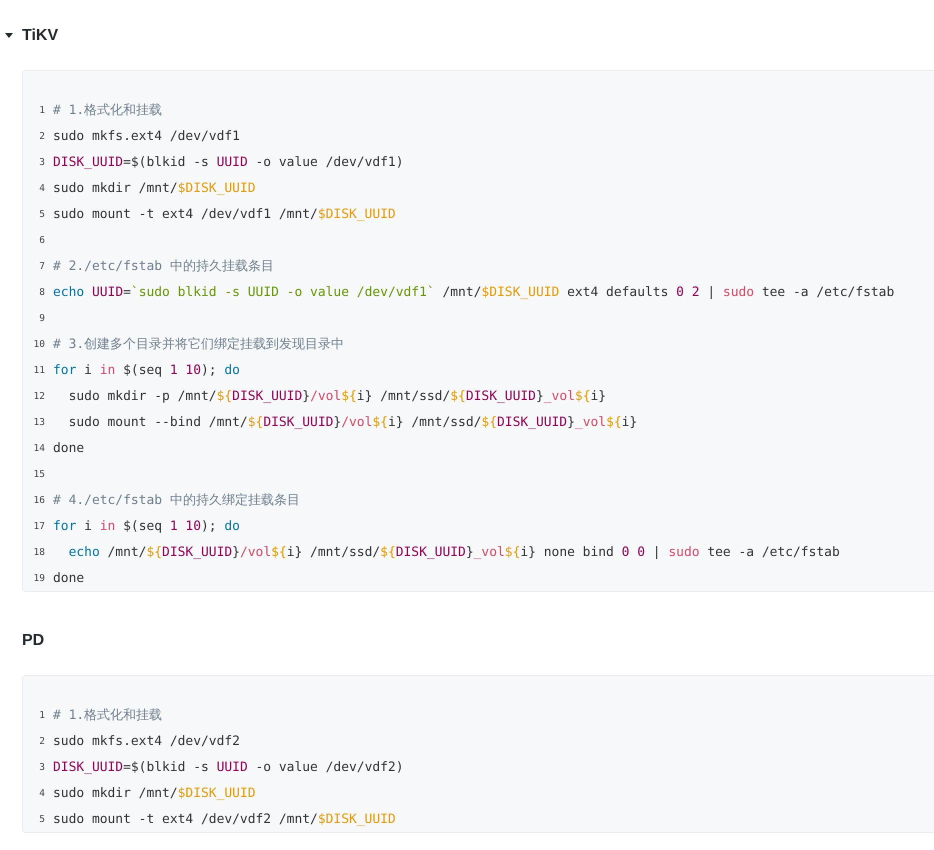  Describe the element at coordinates (39, 500) in the screenshot. I see `line-number: 16` at that location.